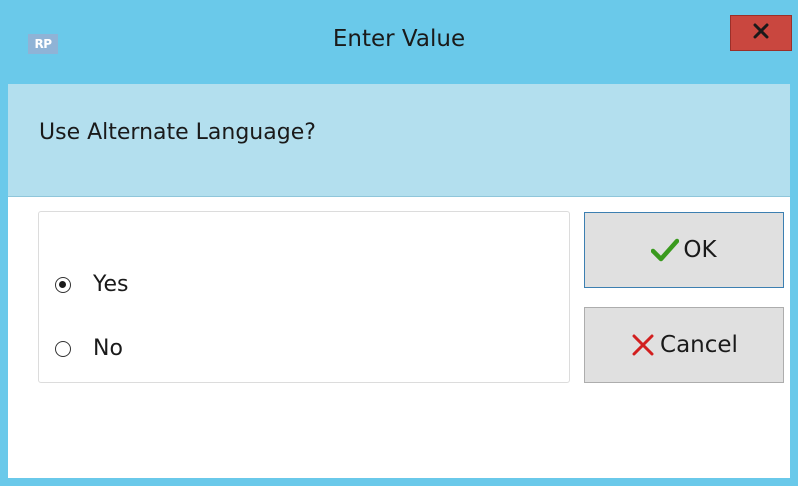 This screenshot has height=486, width=798. Describe the element at coordinates (643, 345) in the screenshot. I see `x-icon` at that location.